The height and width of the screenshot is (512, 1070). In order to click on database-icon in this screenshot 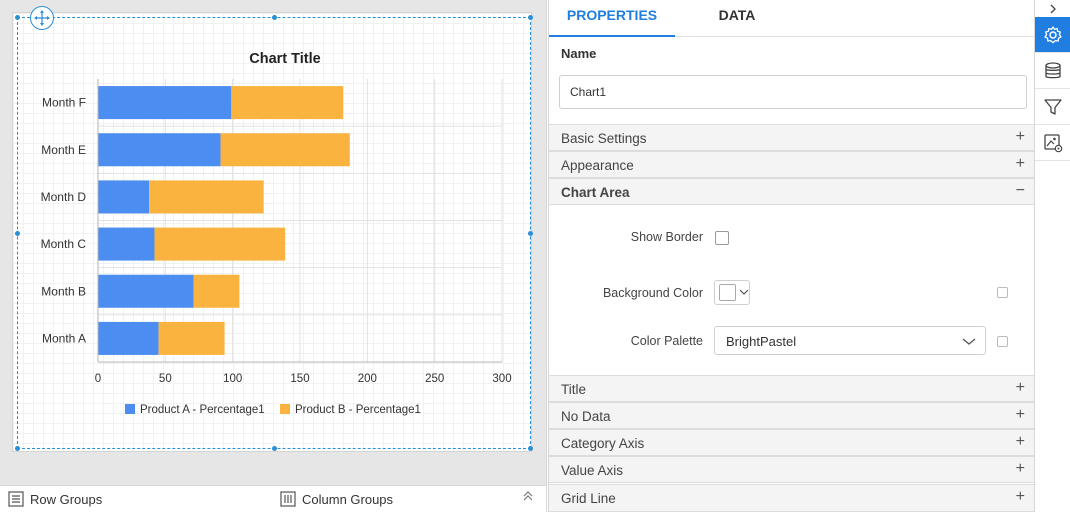, I will do `click(1053, 69)`.